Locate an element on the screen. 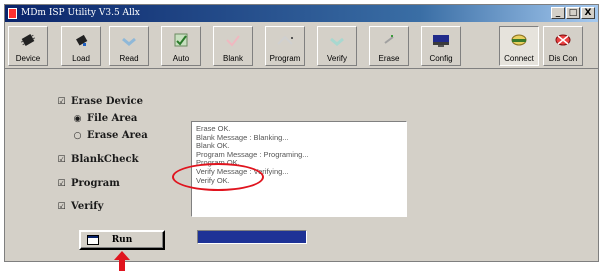  minimize-button: _ is located at coordinates (558, 13).